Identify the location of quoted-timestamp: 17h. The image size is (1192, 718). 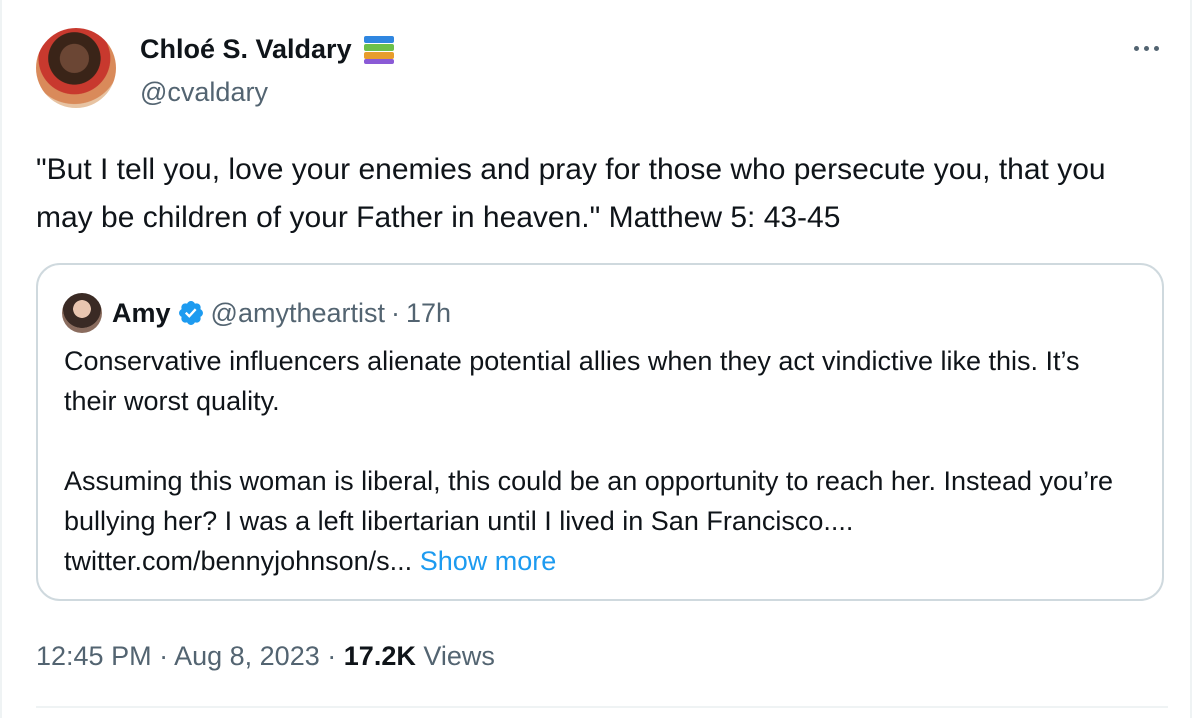
(429, 312).